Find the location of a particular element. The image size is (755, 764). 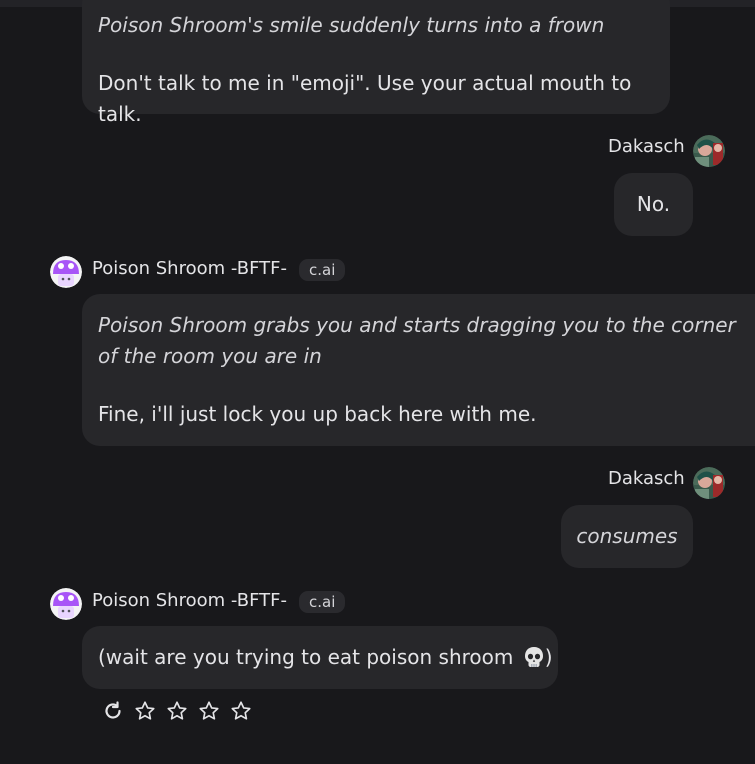

user-message-bubble: consumes is located at coordinates (627, 536).